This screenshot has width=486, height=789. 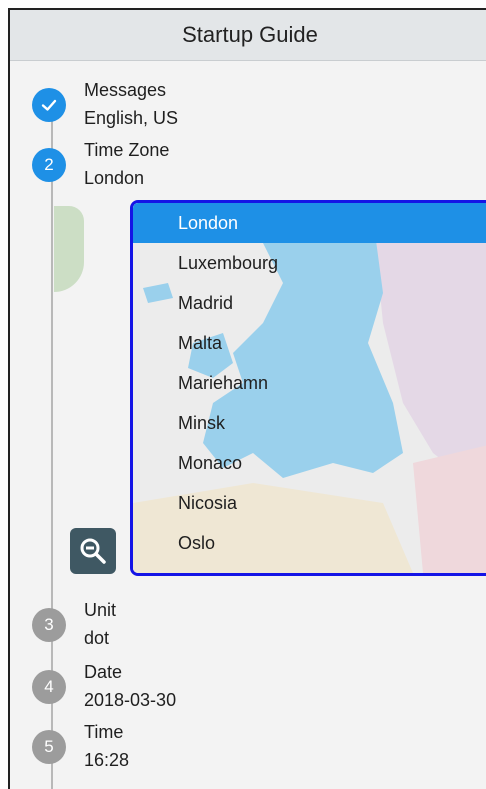 What do you see at coordinates (309, 423) in the screenshot?
I see `timezone-item-minsk: Minsk` at bounding box center [309, 423].